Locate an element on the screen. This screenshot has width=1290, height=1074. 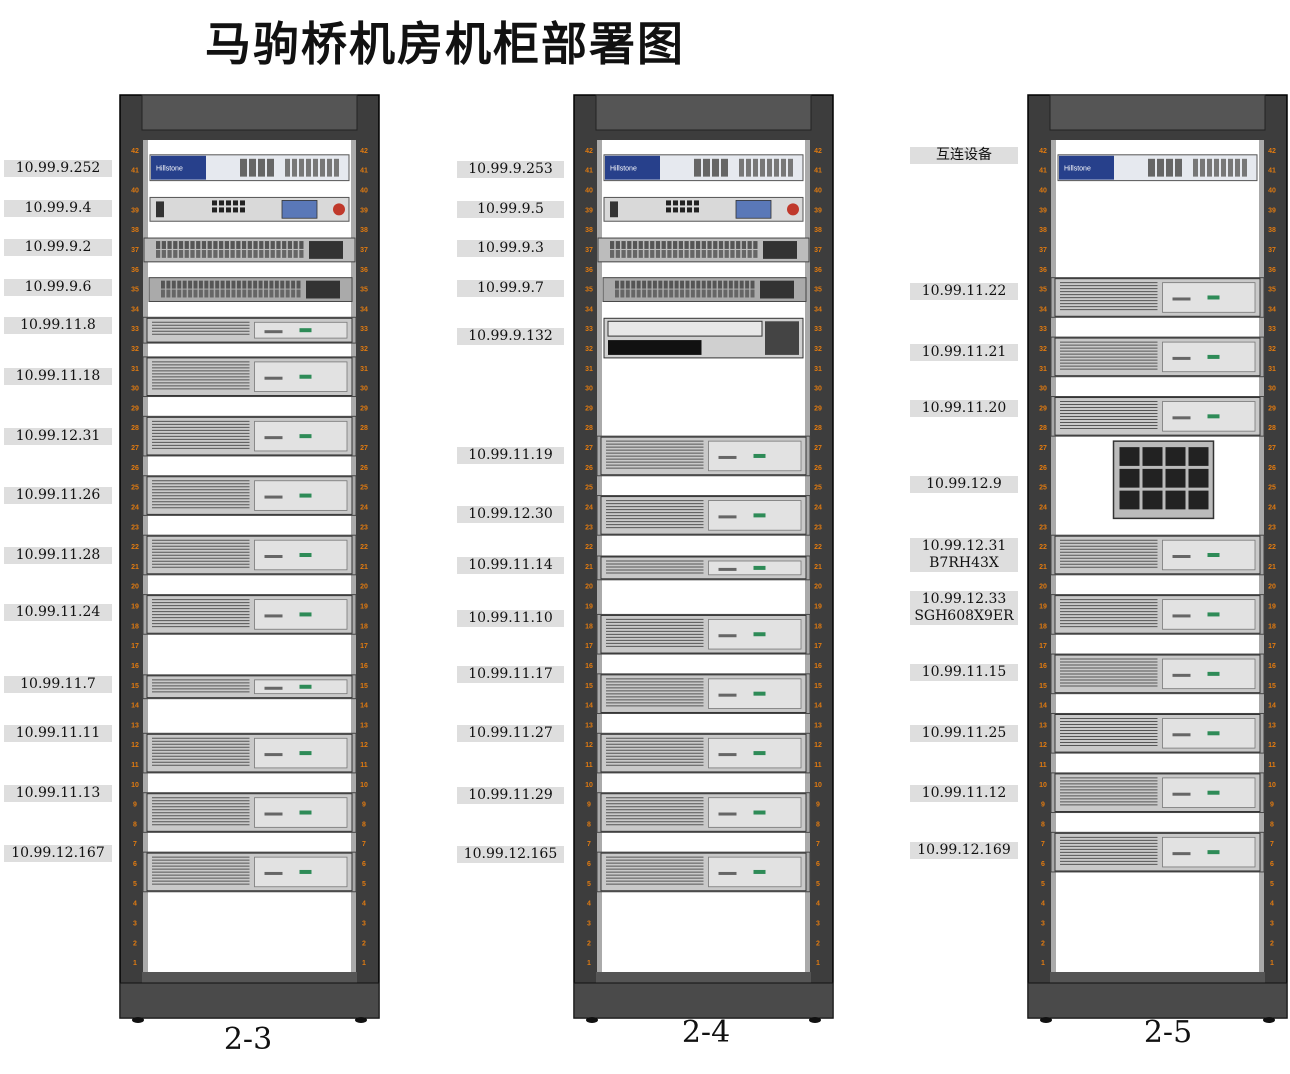
unit-number: 30 is located at coordinates (818, 389).